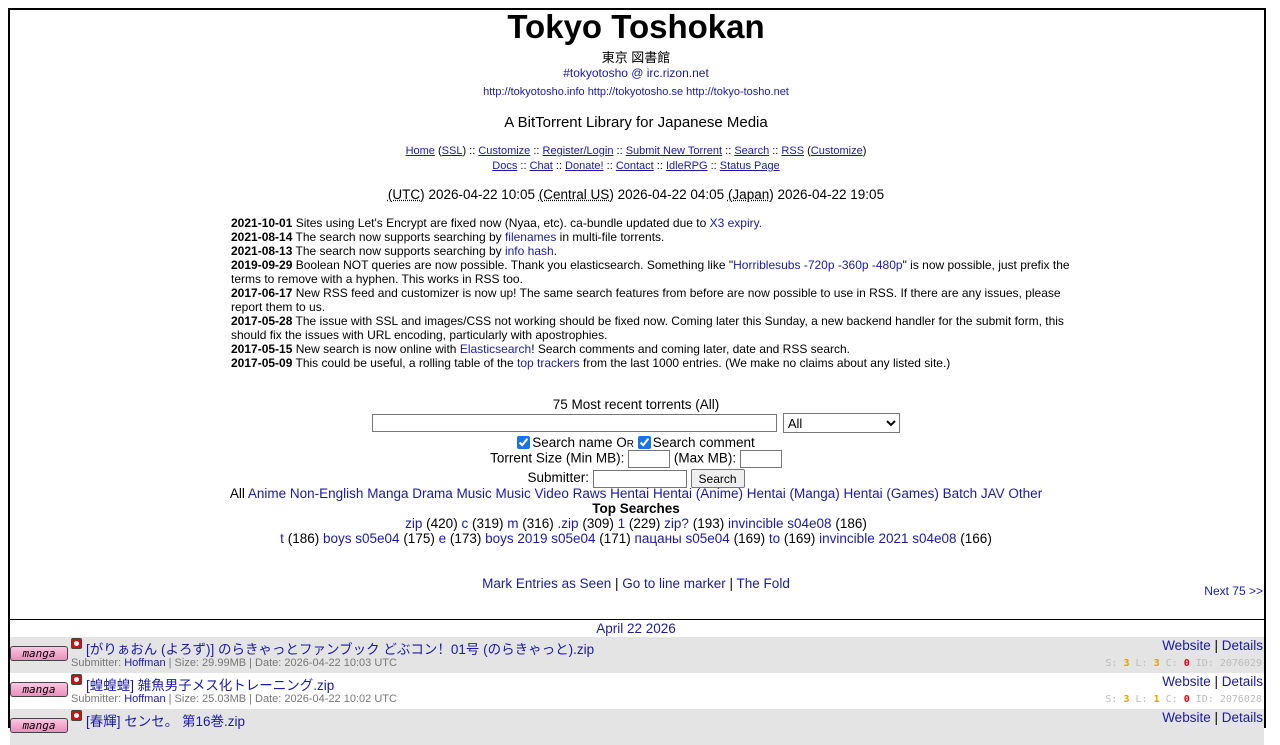 The image size is (1280, 745). I want to click on line-marker-link: Go to line marker, so click(674, 583).